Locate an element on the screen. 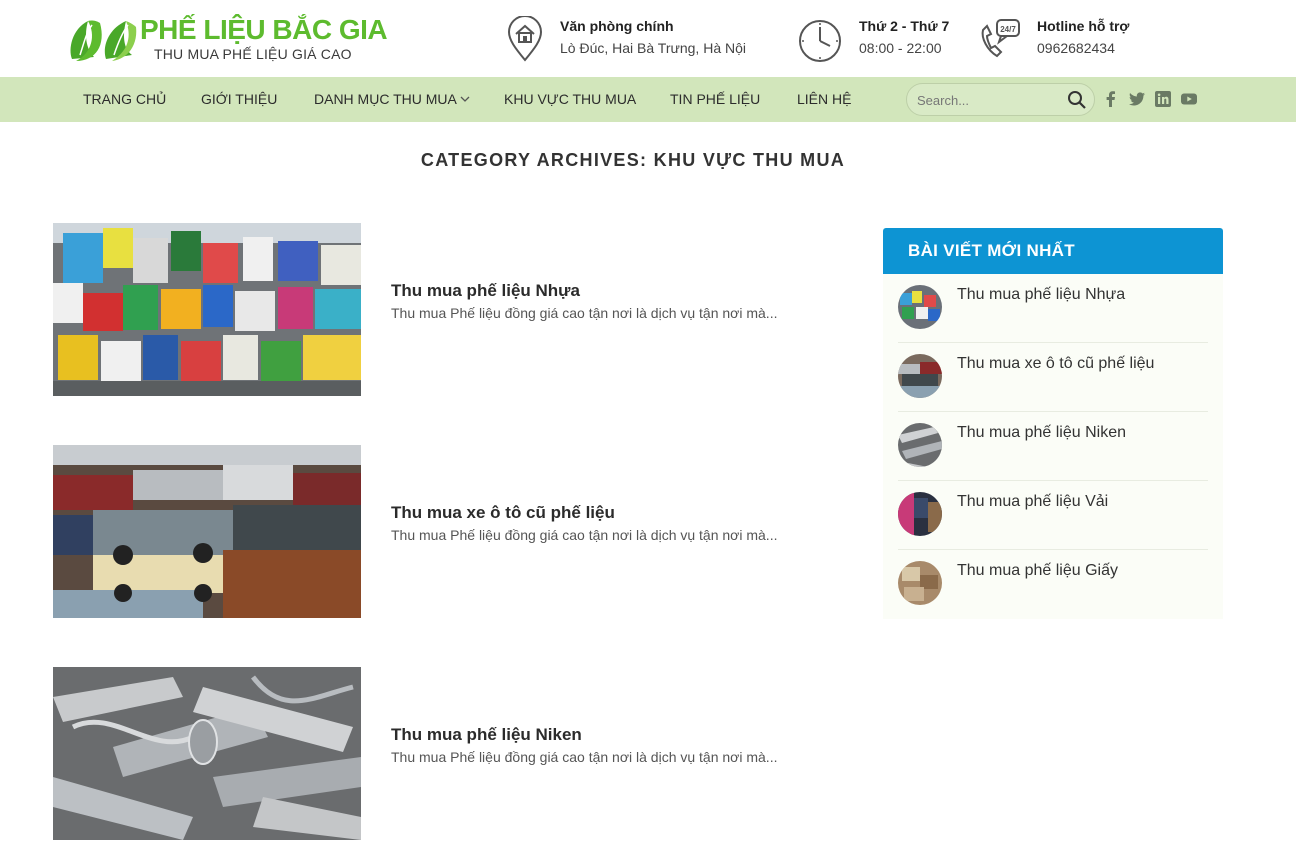 Image resolution: width=1296 pixels, height=862 pixels. sidebar-post-title: Thu mua phế liệu Vải is located at coordinates (1032, 502).